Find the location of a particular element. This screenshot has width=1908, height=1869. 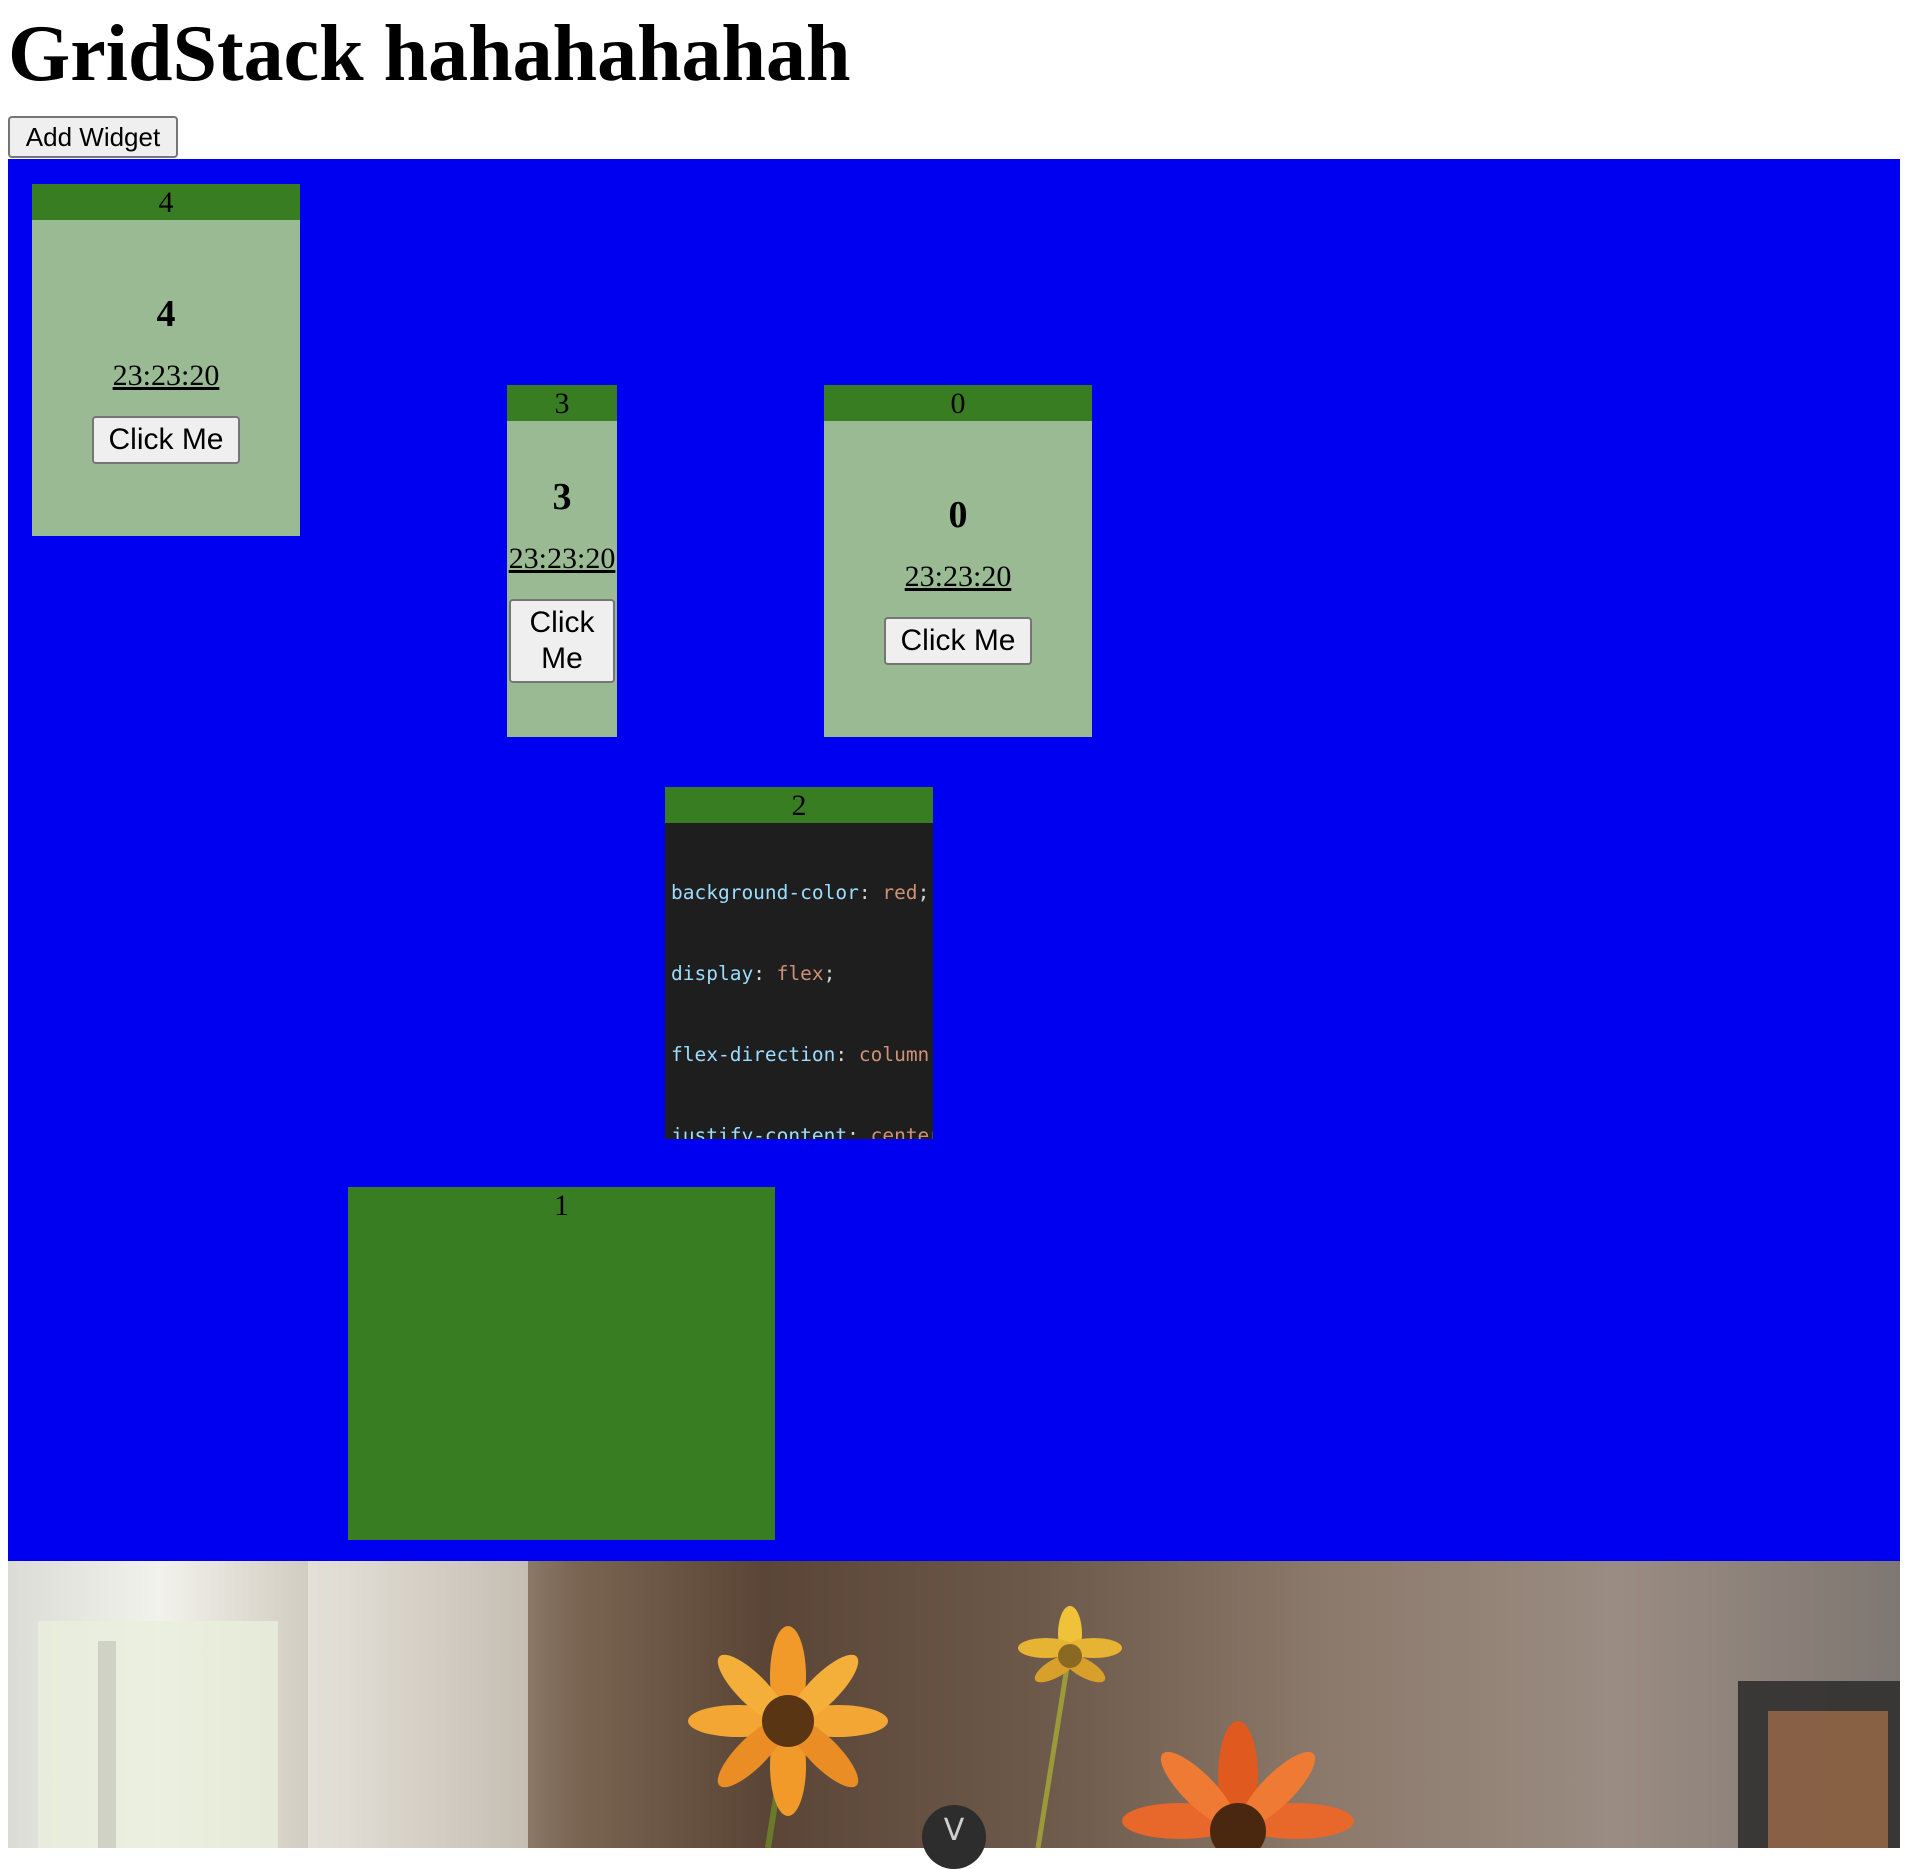

code-line: background-color: red; is located at coordinates (800, 892).